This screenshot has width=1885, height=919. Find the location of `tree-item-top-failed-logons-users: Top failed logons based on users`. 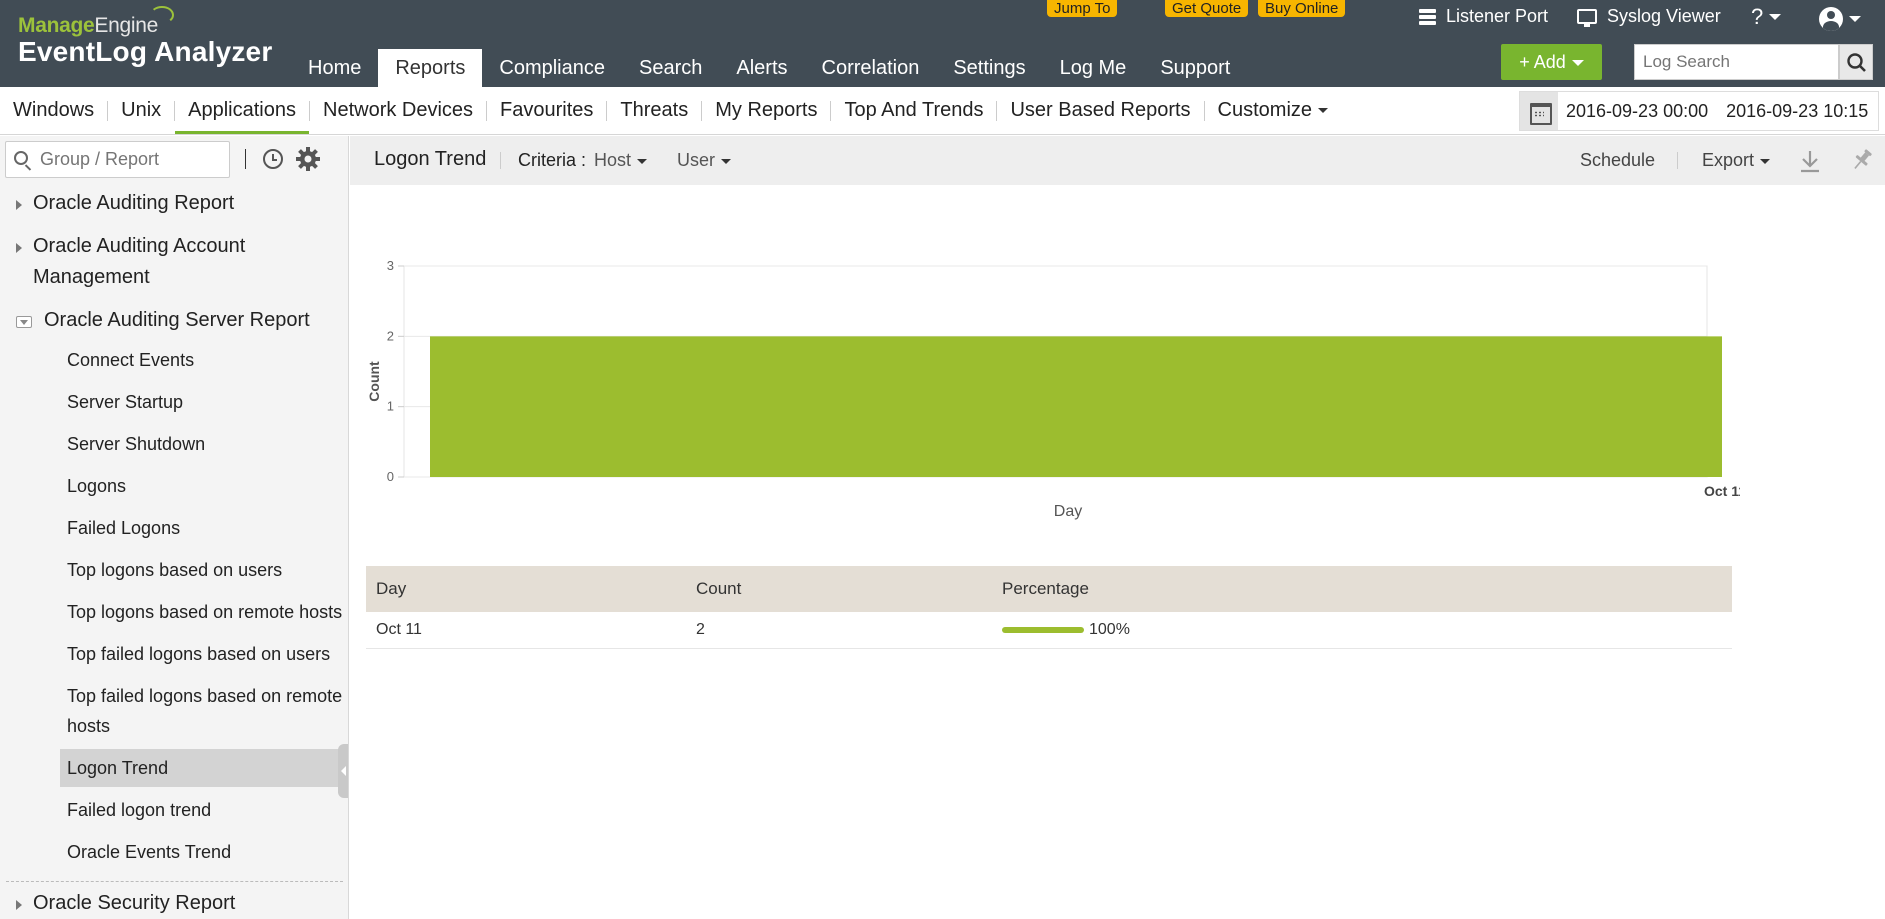

tree-item-top-failed-logons-users: Top failed logons based on users is located at coordinates (174, 654).